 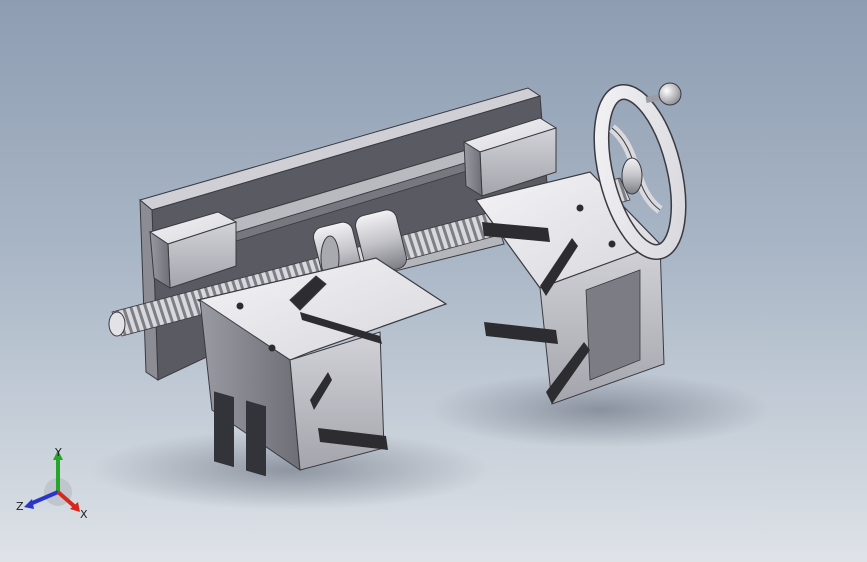 What do you see at coordinates (58, 452) in the screenshot?
I see `y-axis-label: Y` at bounding box center [58, 452].